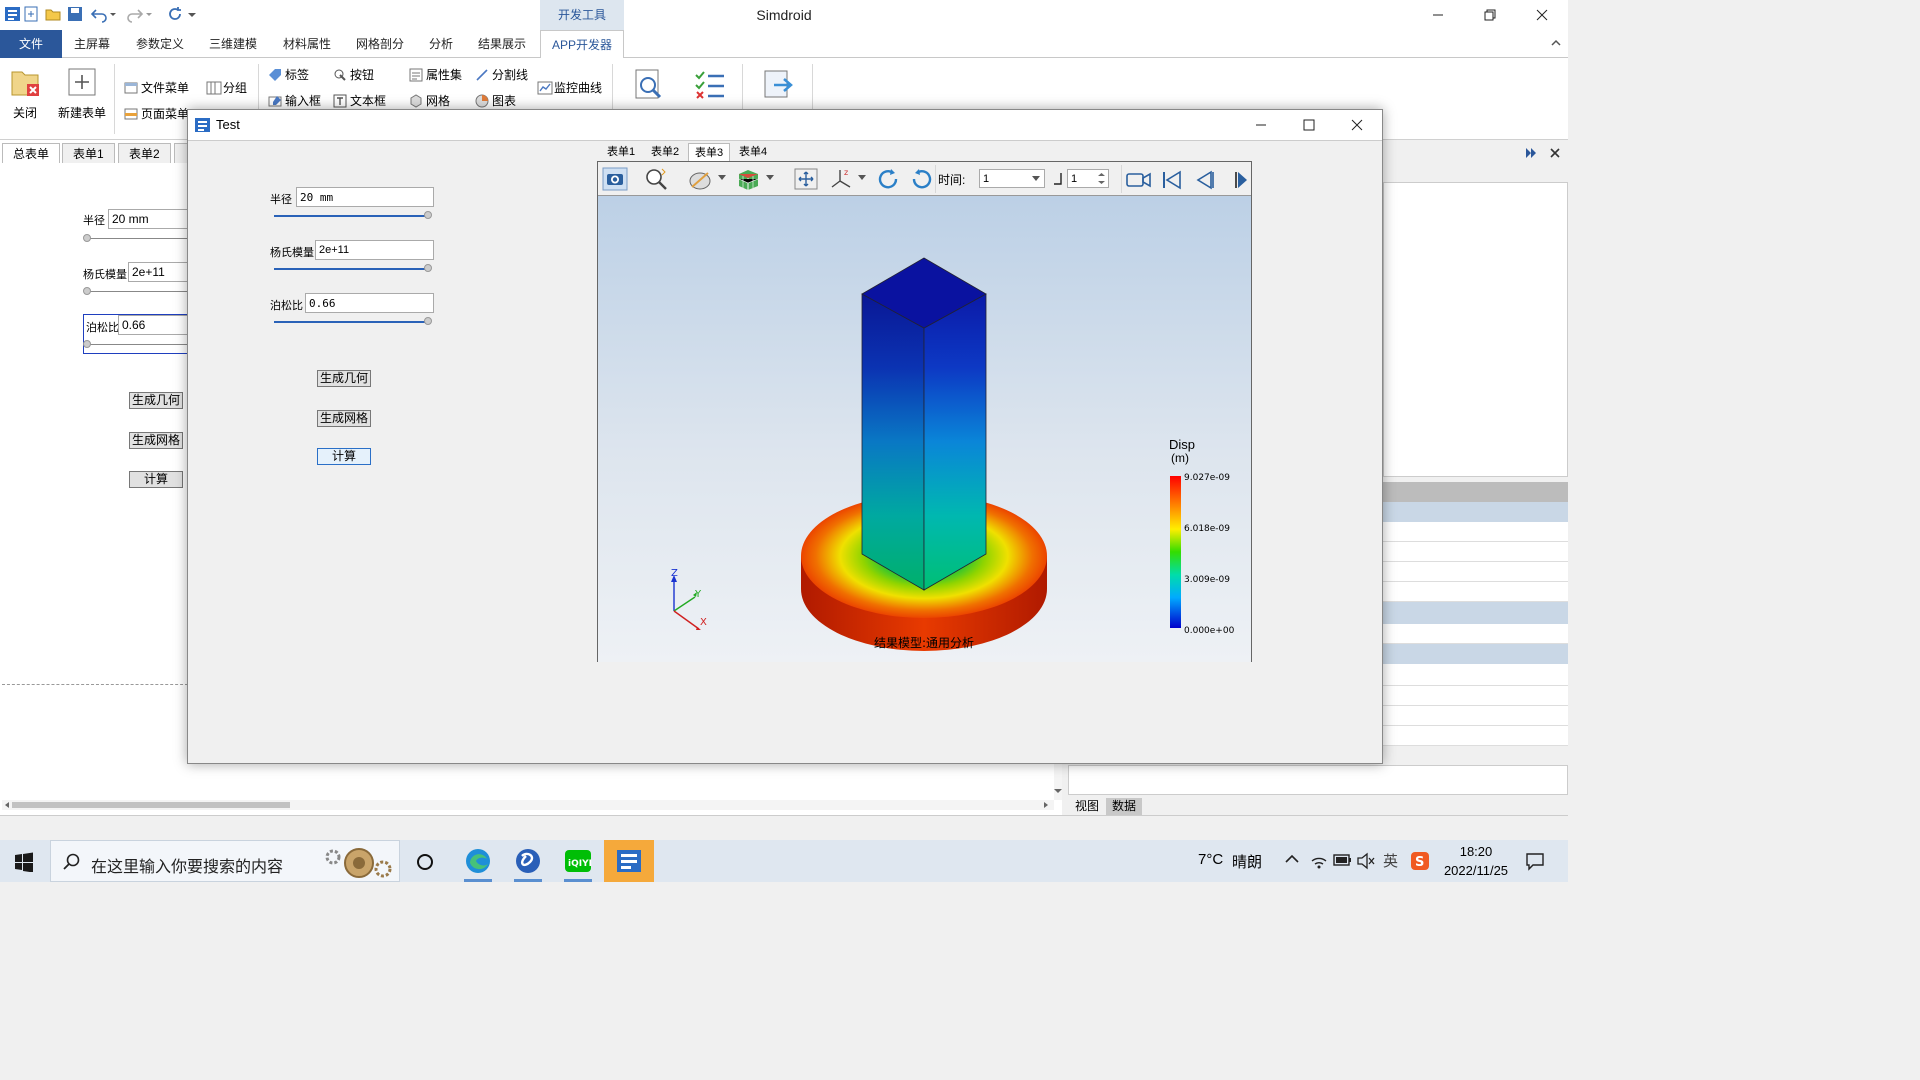 This screenshot has width=1920, height=1080. I want to click on mesh-widget-button: 网格, so click(429, 100).